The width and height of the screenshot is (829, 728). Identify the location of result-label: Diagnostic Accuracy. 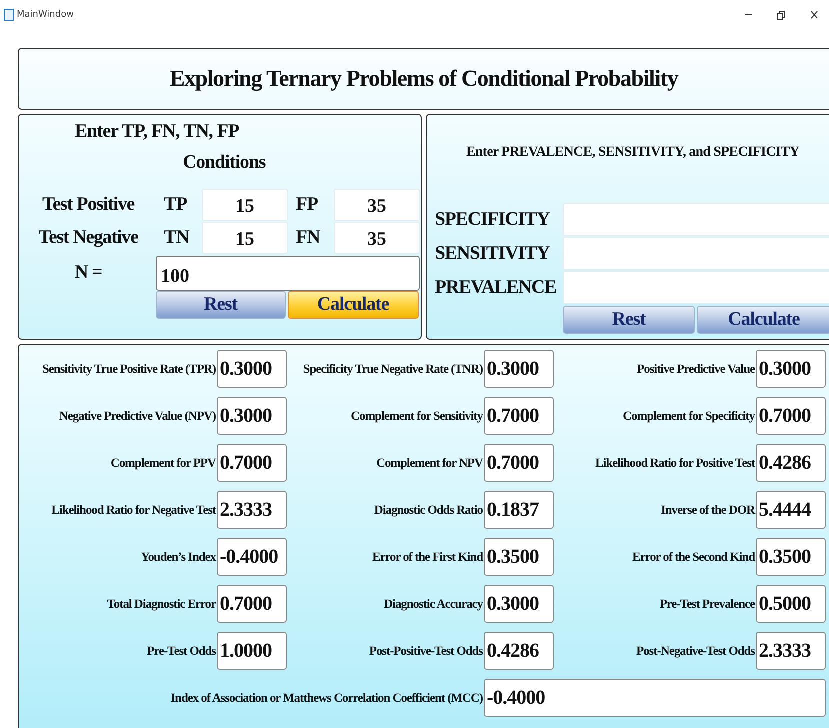
(433, 604).